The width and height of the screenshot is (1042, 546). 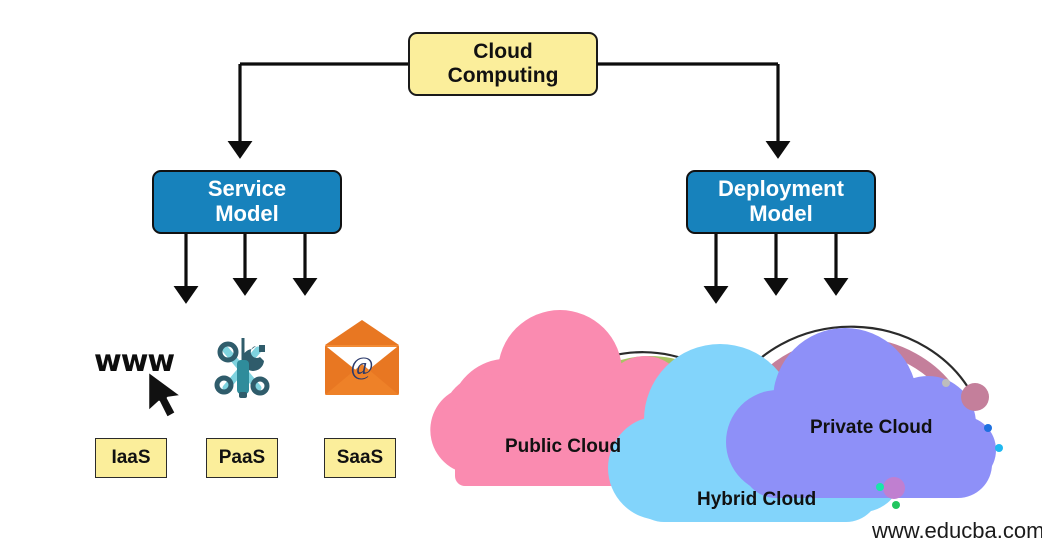 What do you see at coordinates (957, 530) in the screenshot?
I see `watermark: www.educba.com` at bounding box center [957, 530].